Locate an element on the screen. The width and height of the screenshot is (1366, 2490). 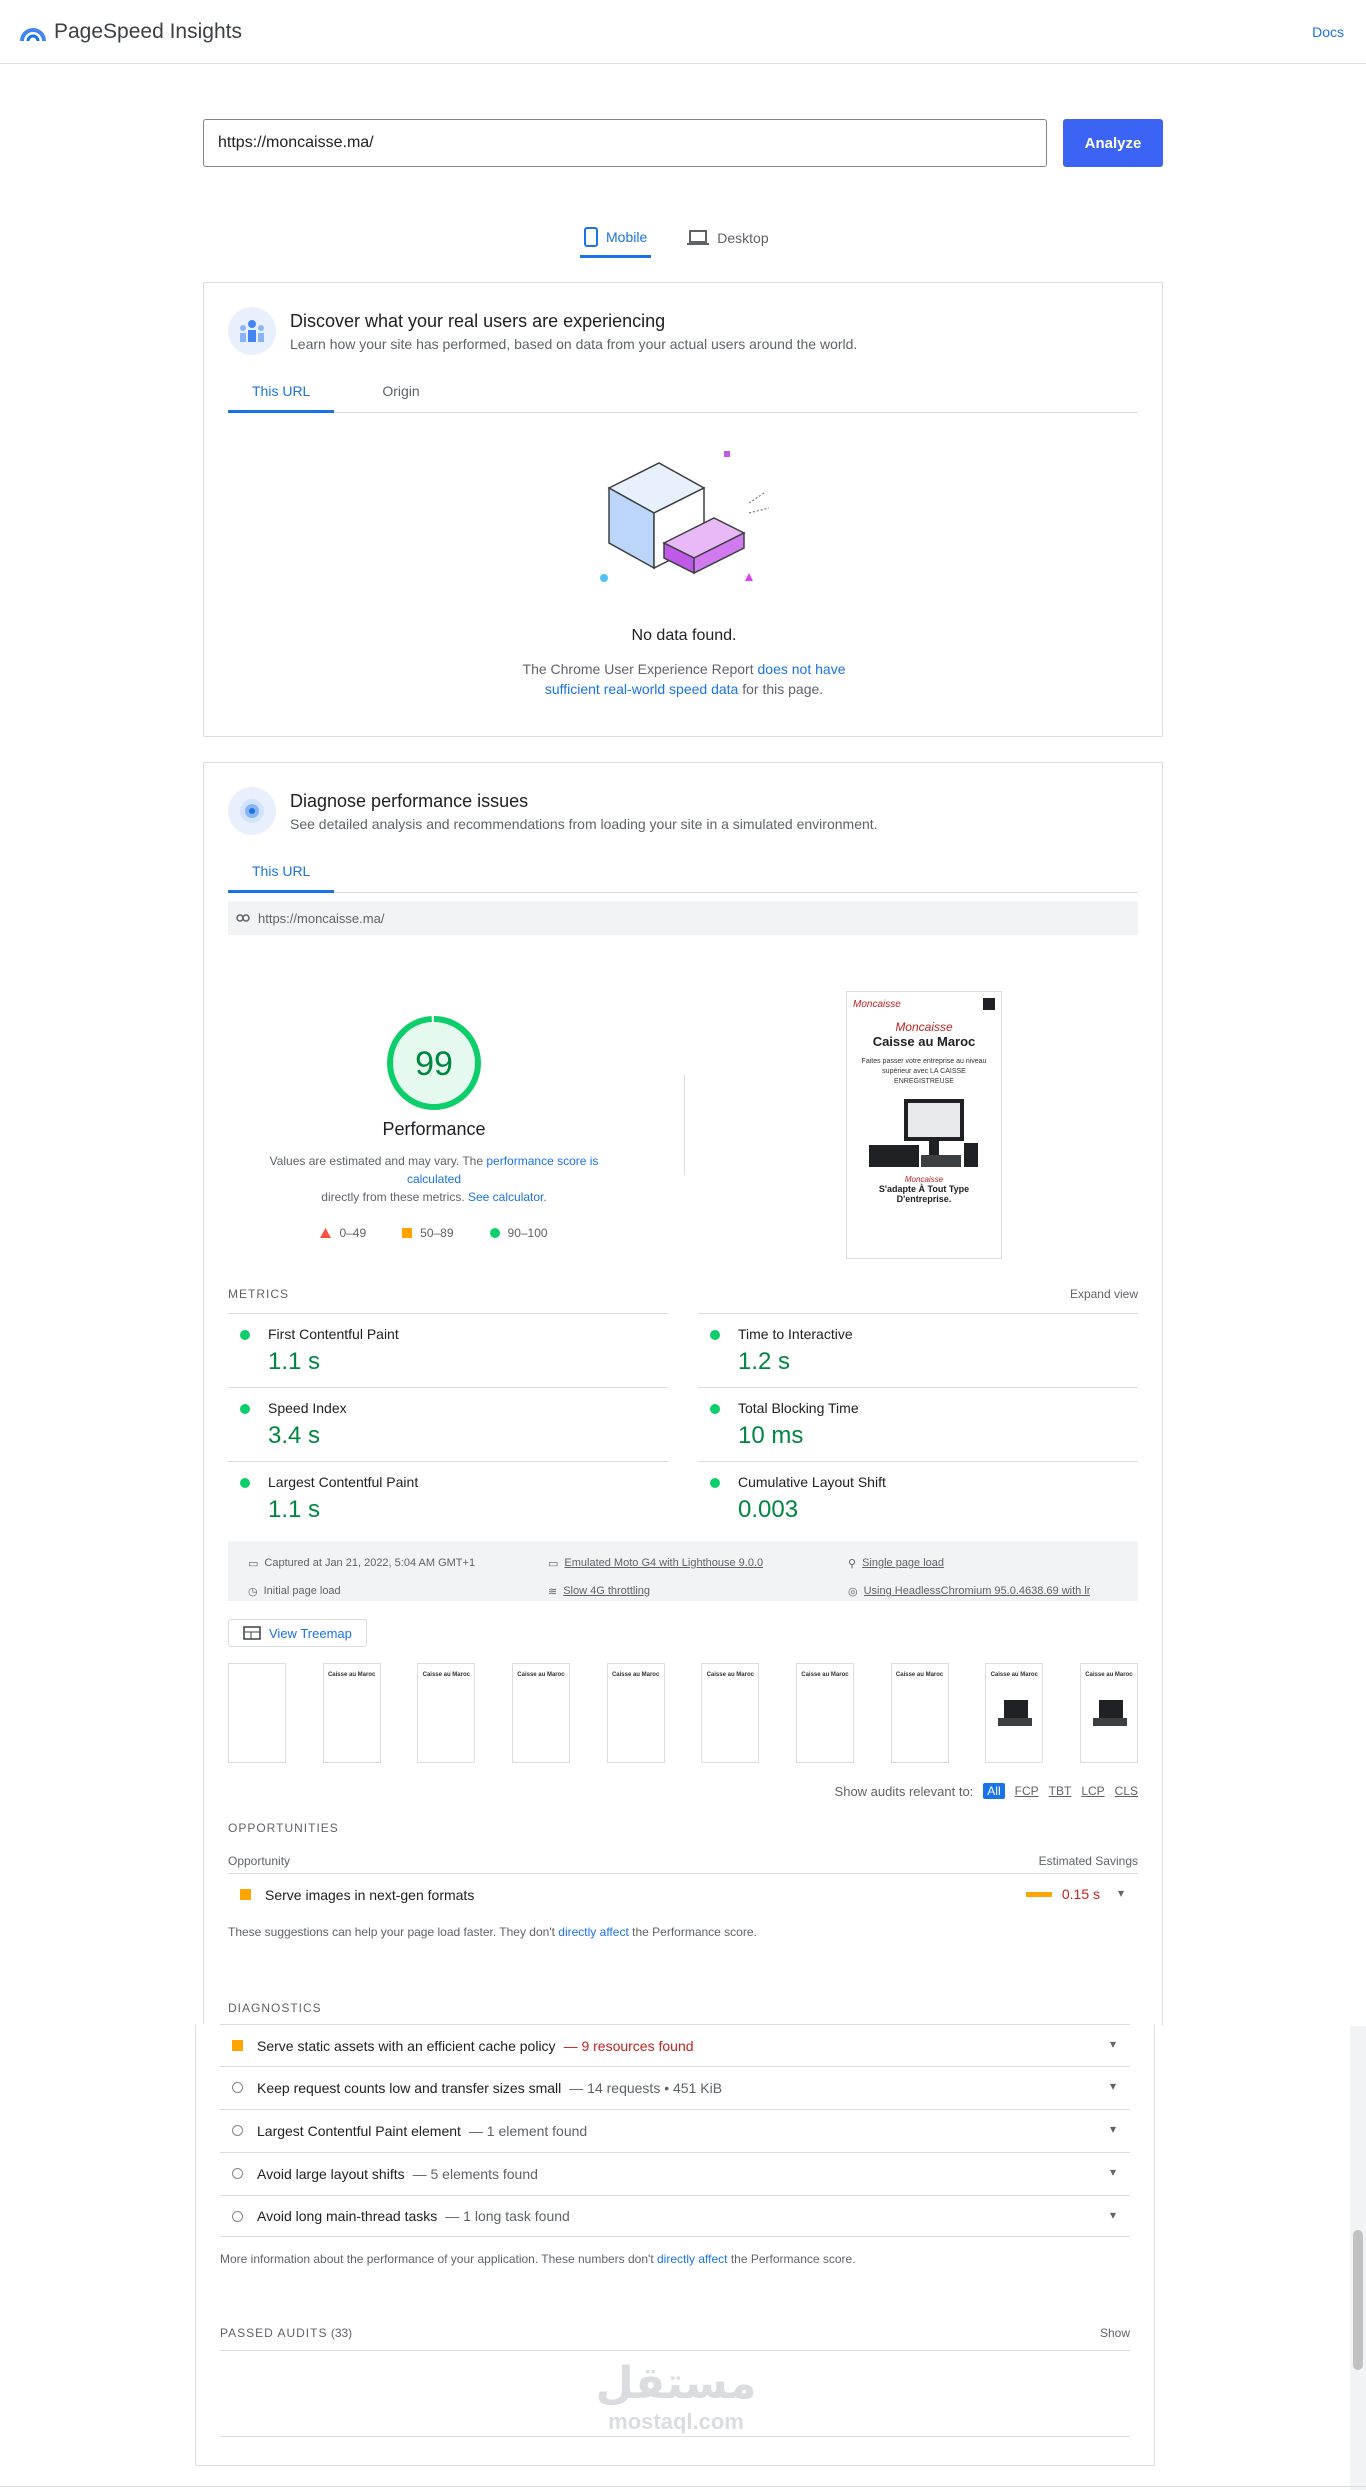
scrollbar-thumb is located at coordinates (1358, 2300).